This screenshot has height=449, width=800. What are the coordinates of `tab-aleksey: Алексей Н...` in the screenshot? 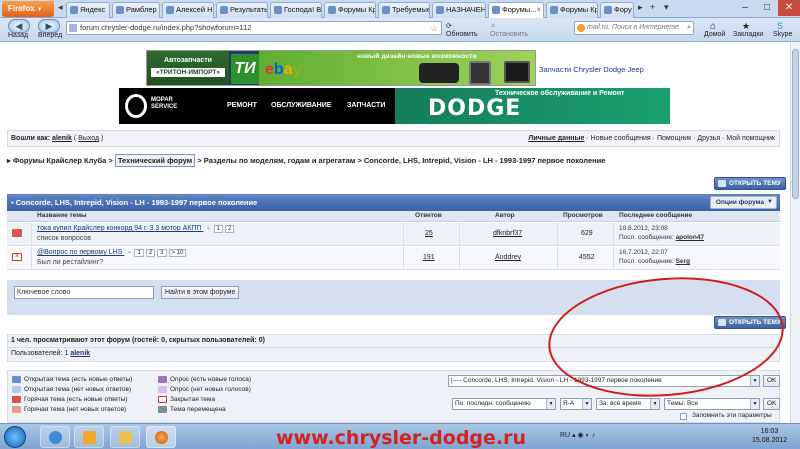 It's located at (188, 10).